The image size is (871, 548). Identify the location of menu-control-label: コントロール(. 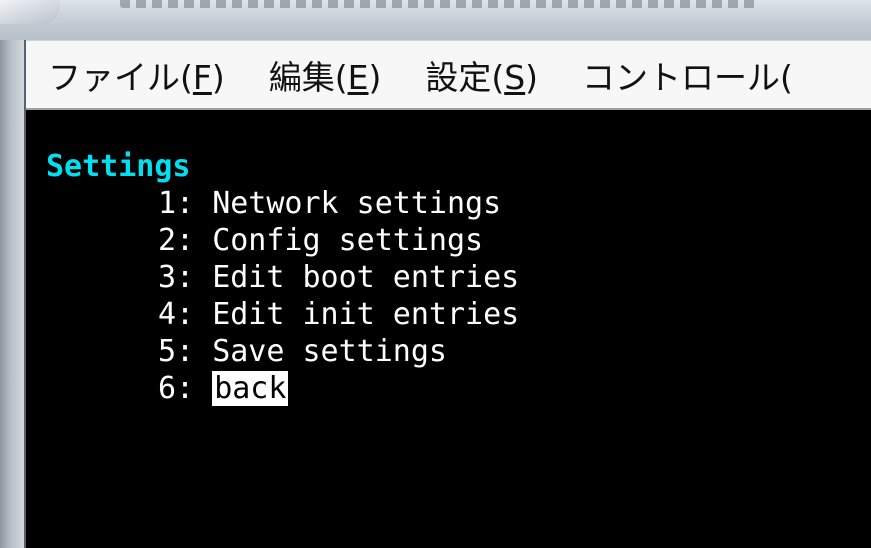
(687, 77).